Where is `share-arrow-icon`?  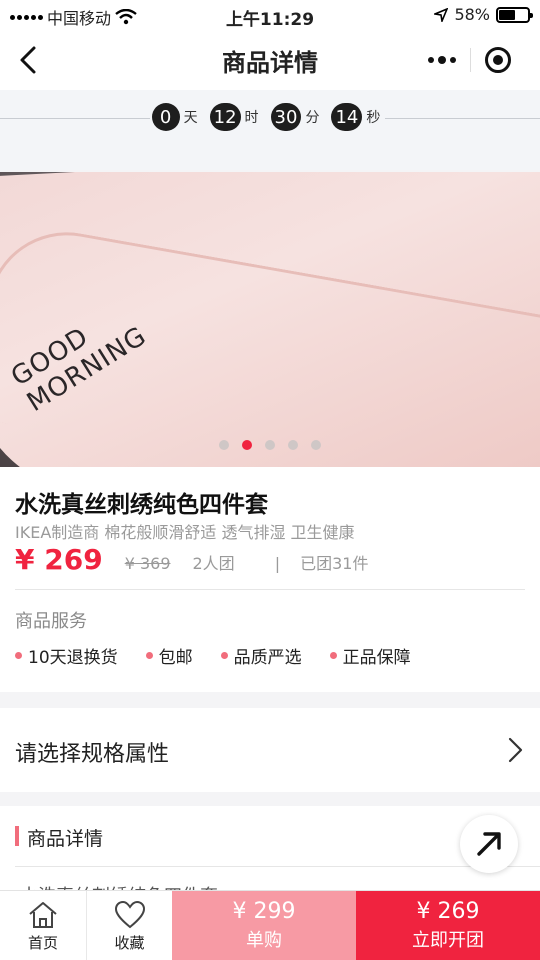 share-arrow-icon is located at coordinates (489, 844).